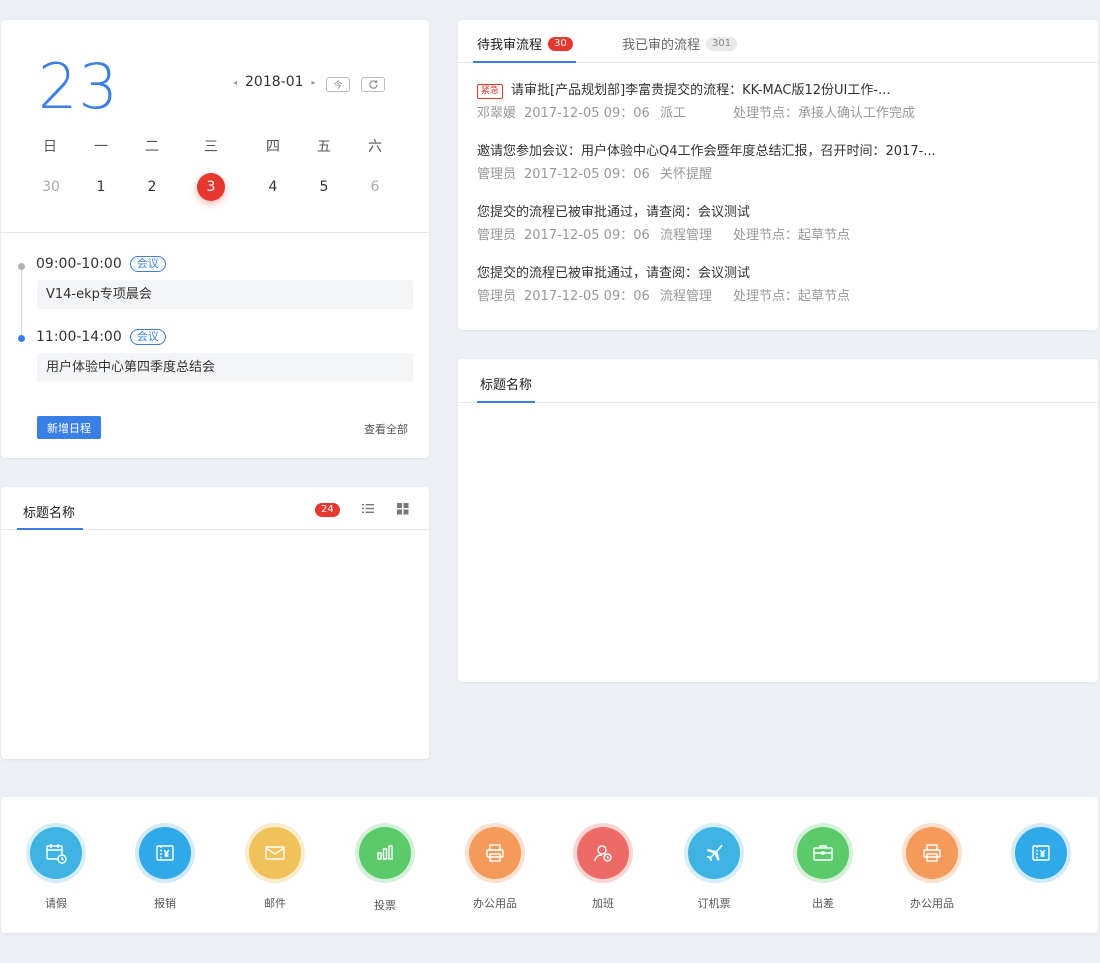 This screenshot has width=1100, height=963. I want to click on view-all-link: 查看全部, so click(386, 429).